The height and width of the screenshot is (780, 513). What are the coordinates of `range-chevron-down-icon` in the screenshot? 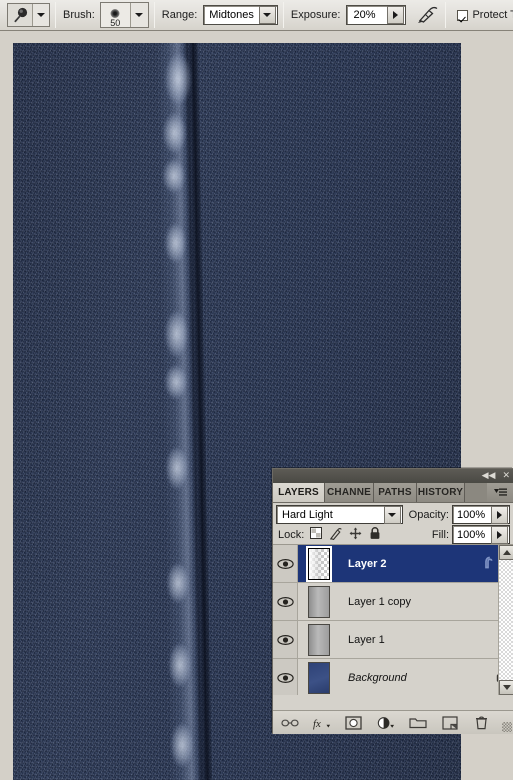 It's located at (267, 15).